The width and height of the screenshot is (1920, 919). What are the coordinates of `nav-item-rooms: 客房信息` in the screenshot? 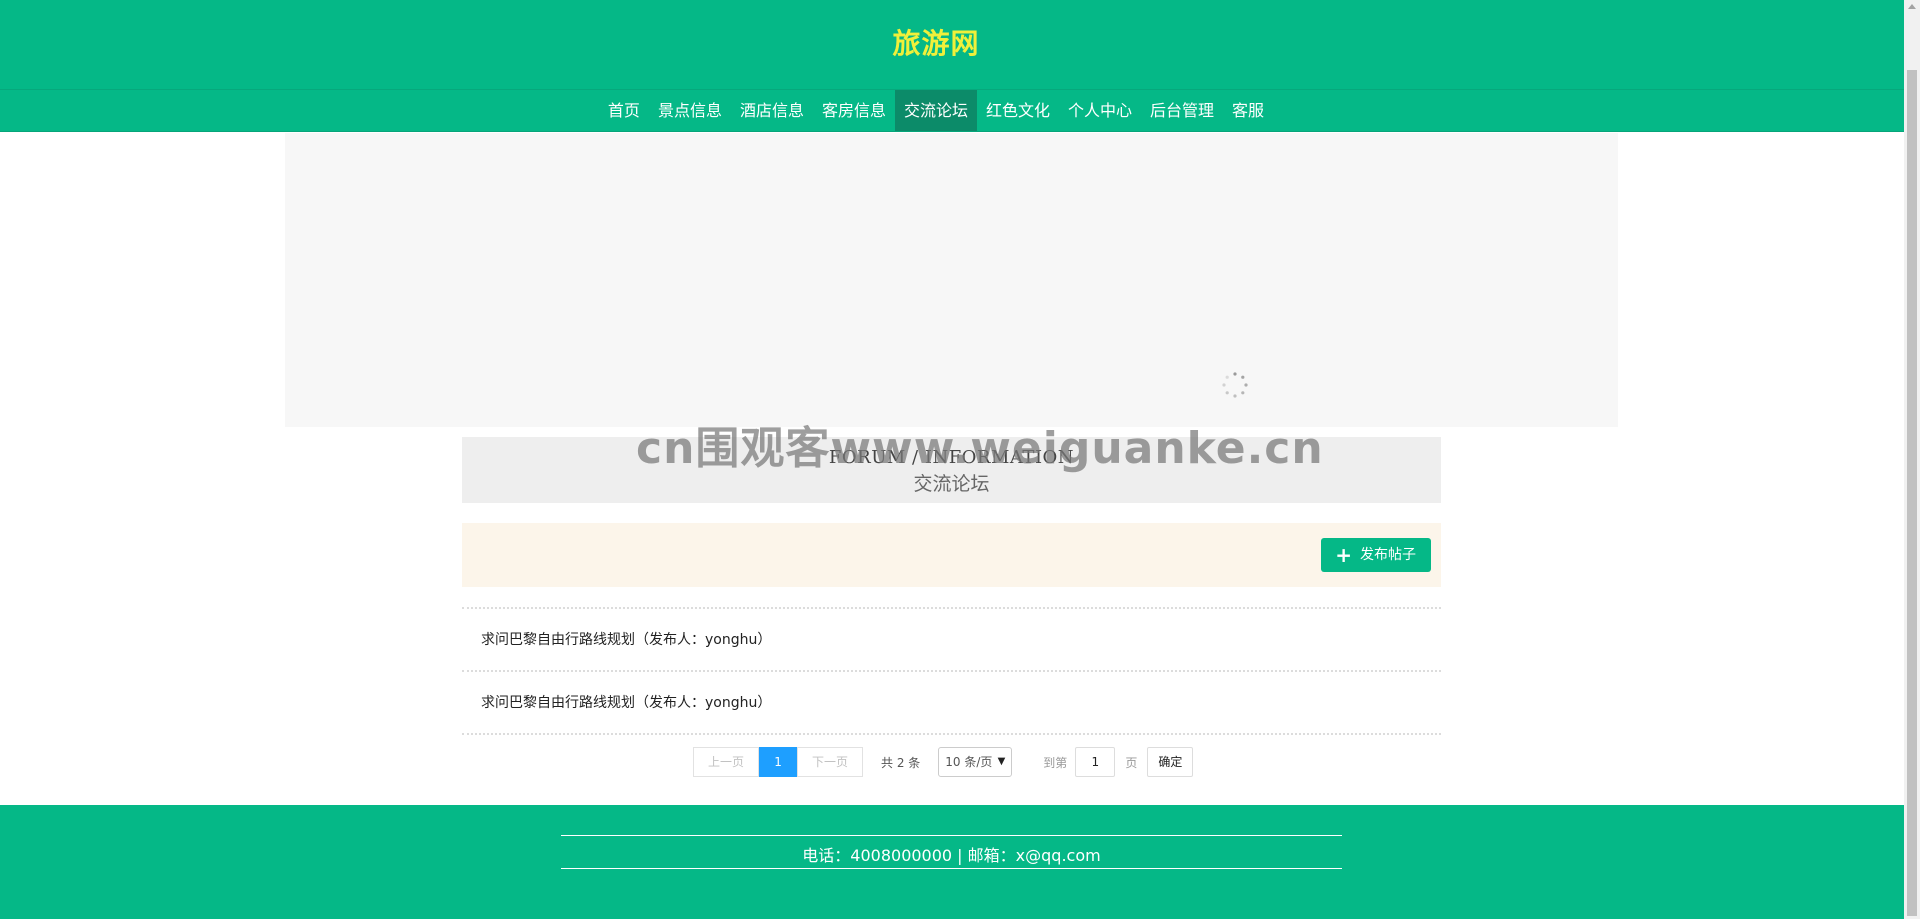 It's located at (854, 110).